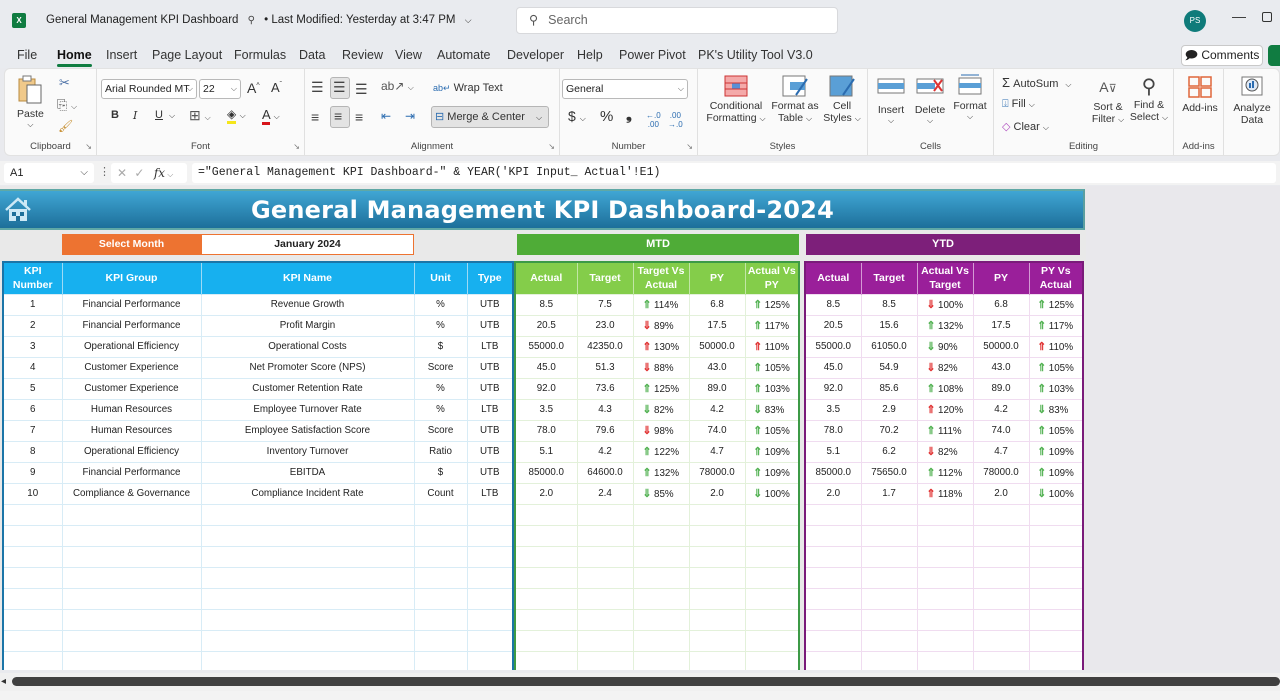 The height and width of the screenshot is (700, 1280). What do you see at coordinates (312, 55) in the screenshot?
I see `tab-data: Data` at bounding box center [312, 55].